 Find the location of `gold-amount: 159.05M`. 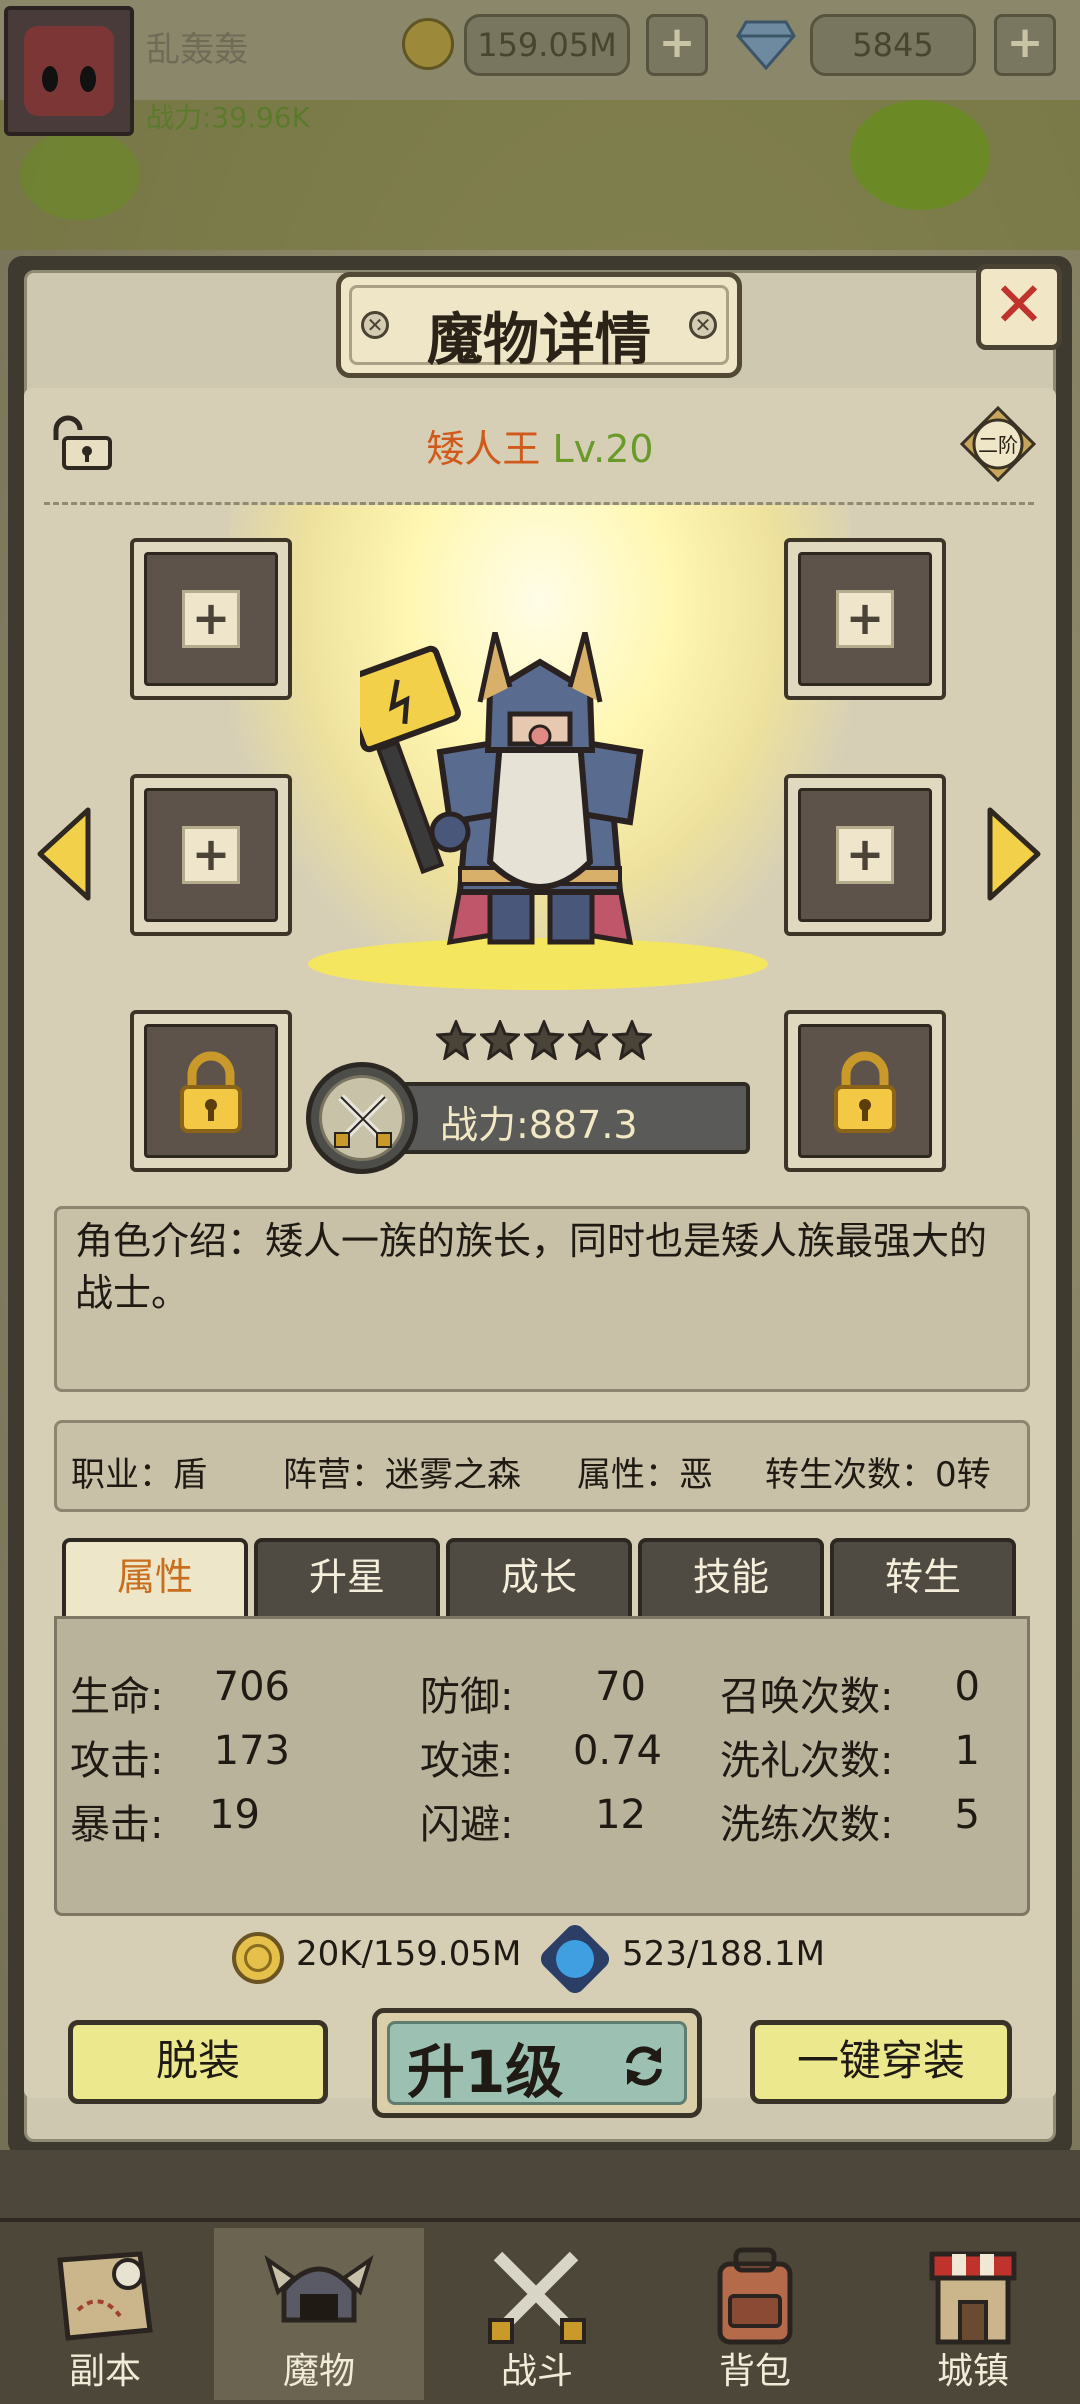

gold-amount: 159.05M is located at coordinates (547, 45).